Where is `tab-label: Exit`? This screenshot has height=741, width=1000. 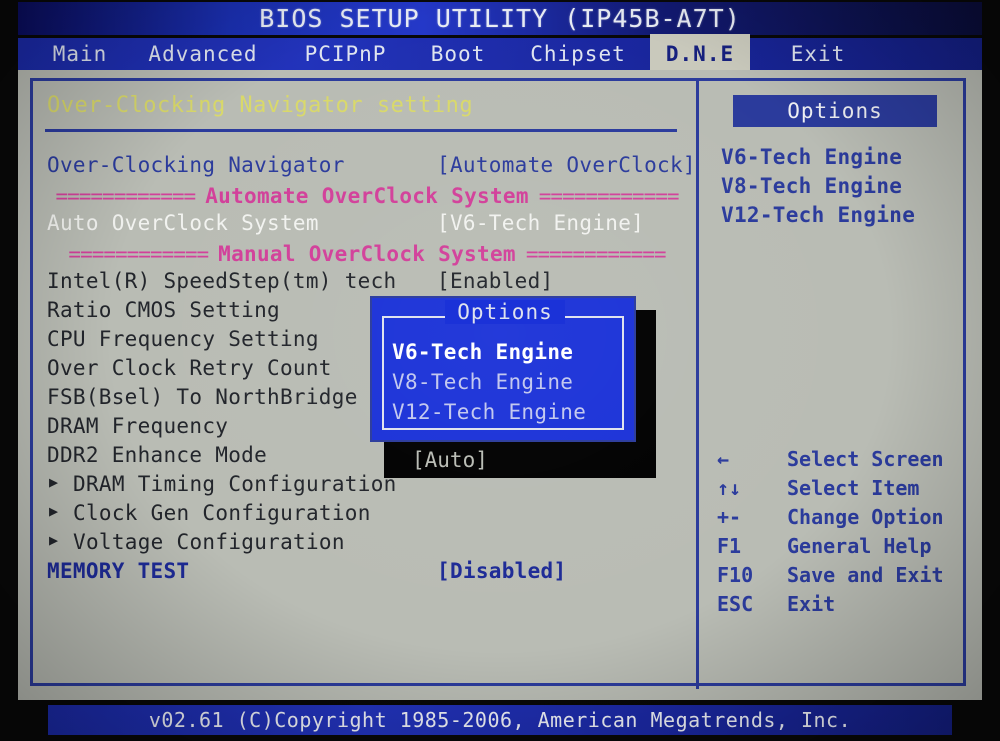
tab-label: Exit is located at coordinates (818, 54).